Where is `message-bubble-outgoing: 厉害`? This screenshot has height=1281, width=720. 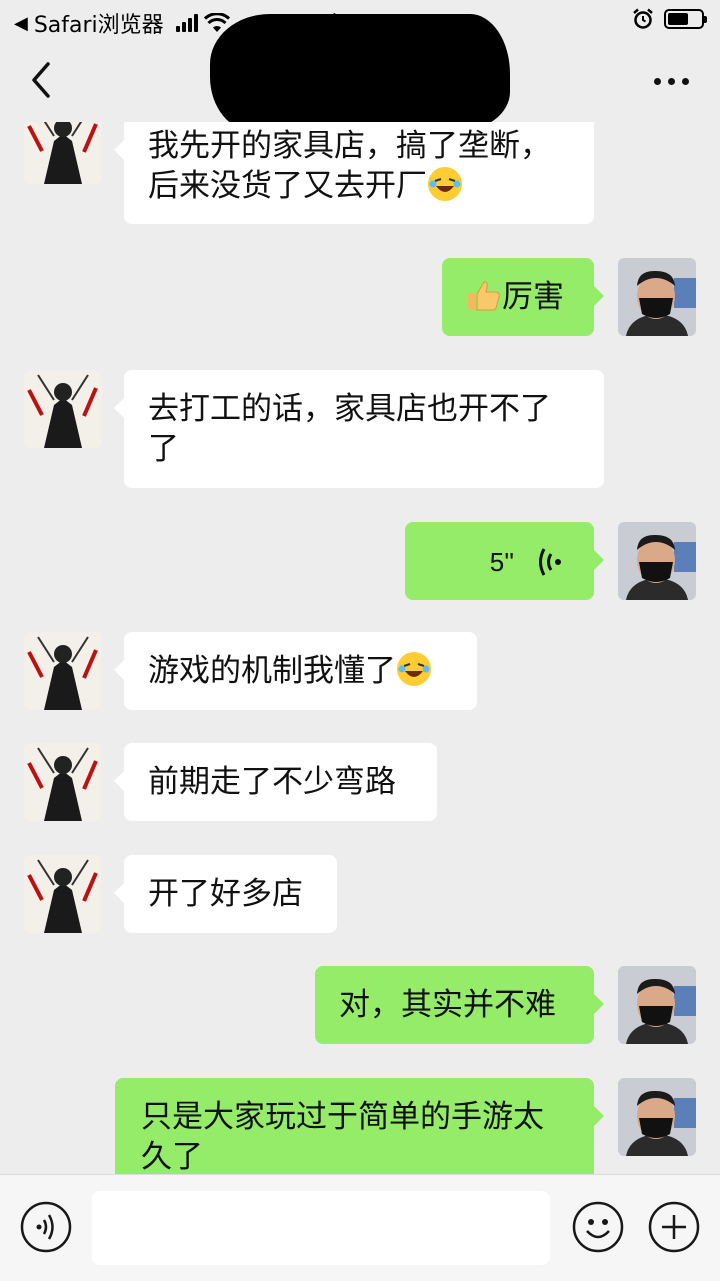 message-bubble-outgoing: 厉害 is located at coordinates (523, 297).